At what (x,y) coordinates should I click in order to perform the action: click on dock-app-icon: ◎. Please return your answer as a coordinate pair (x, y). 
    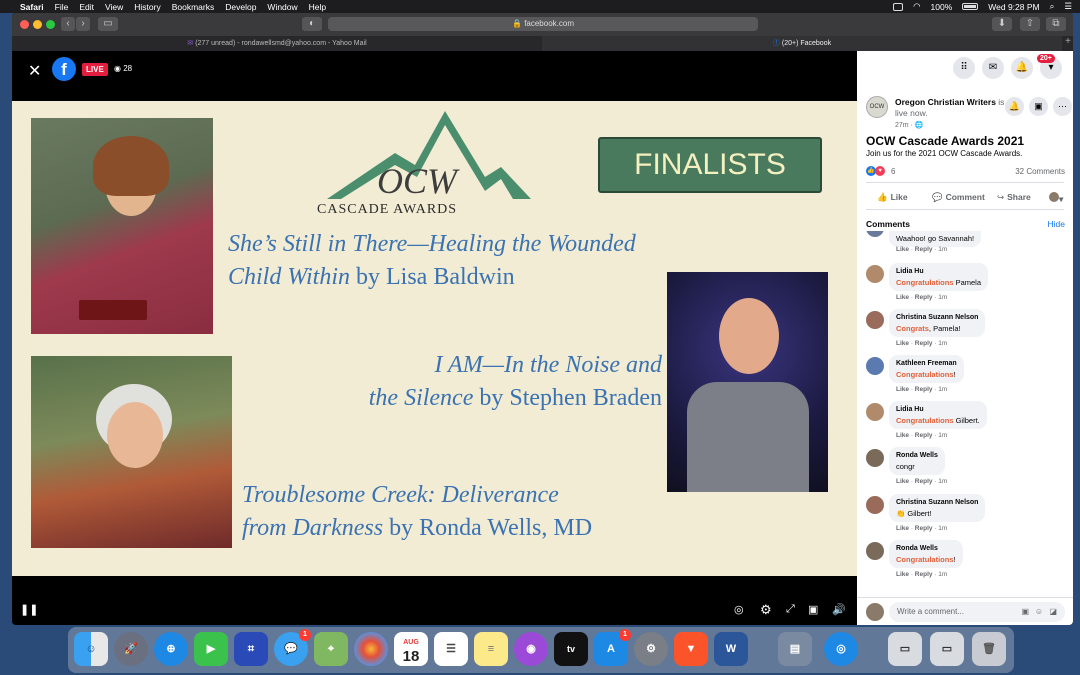
    Looking at the image, I should click on (841, 649).